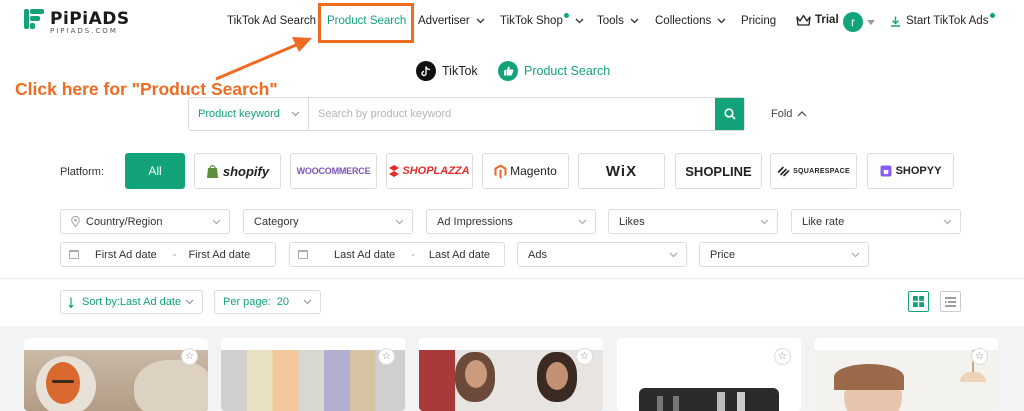  What do you see at coordinates (886, 171) in the screenshot?
I see `shopyy-icon` at bounding box center [886, 171].